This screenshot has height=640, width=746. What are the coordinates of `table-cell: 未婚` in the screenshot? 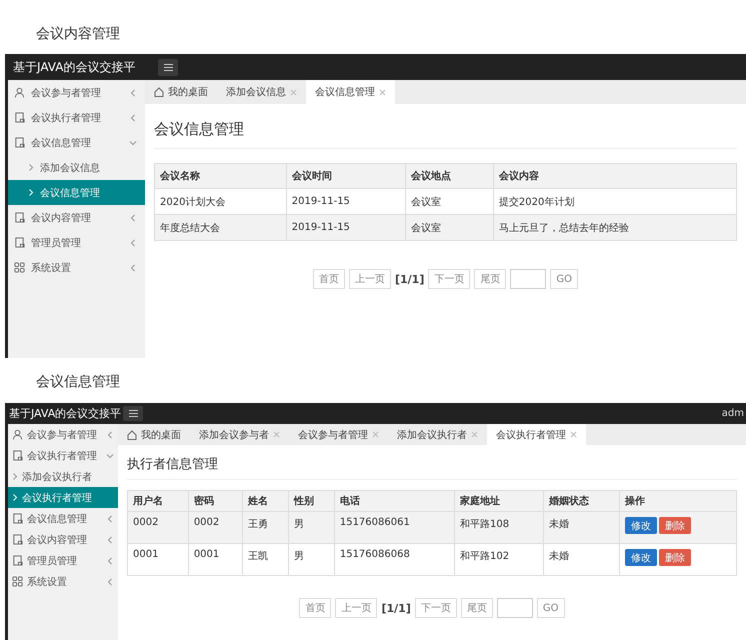 It's located at (582, 560).